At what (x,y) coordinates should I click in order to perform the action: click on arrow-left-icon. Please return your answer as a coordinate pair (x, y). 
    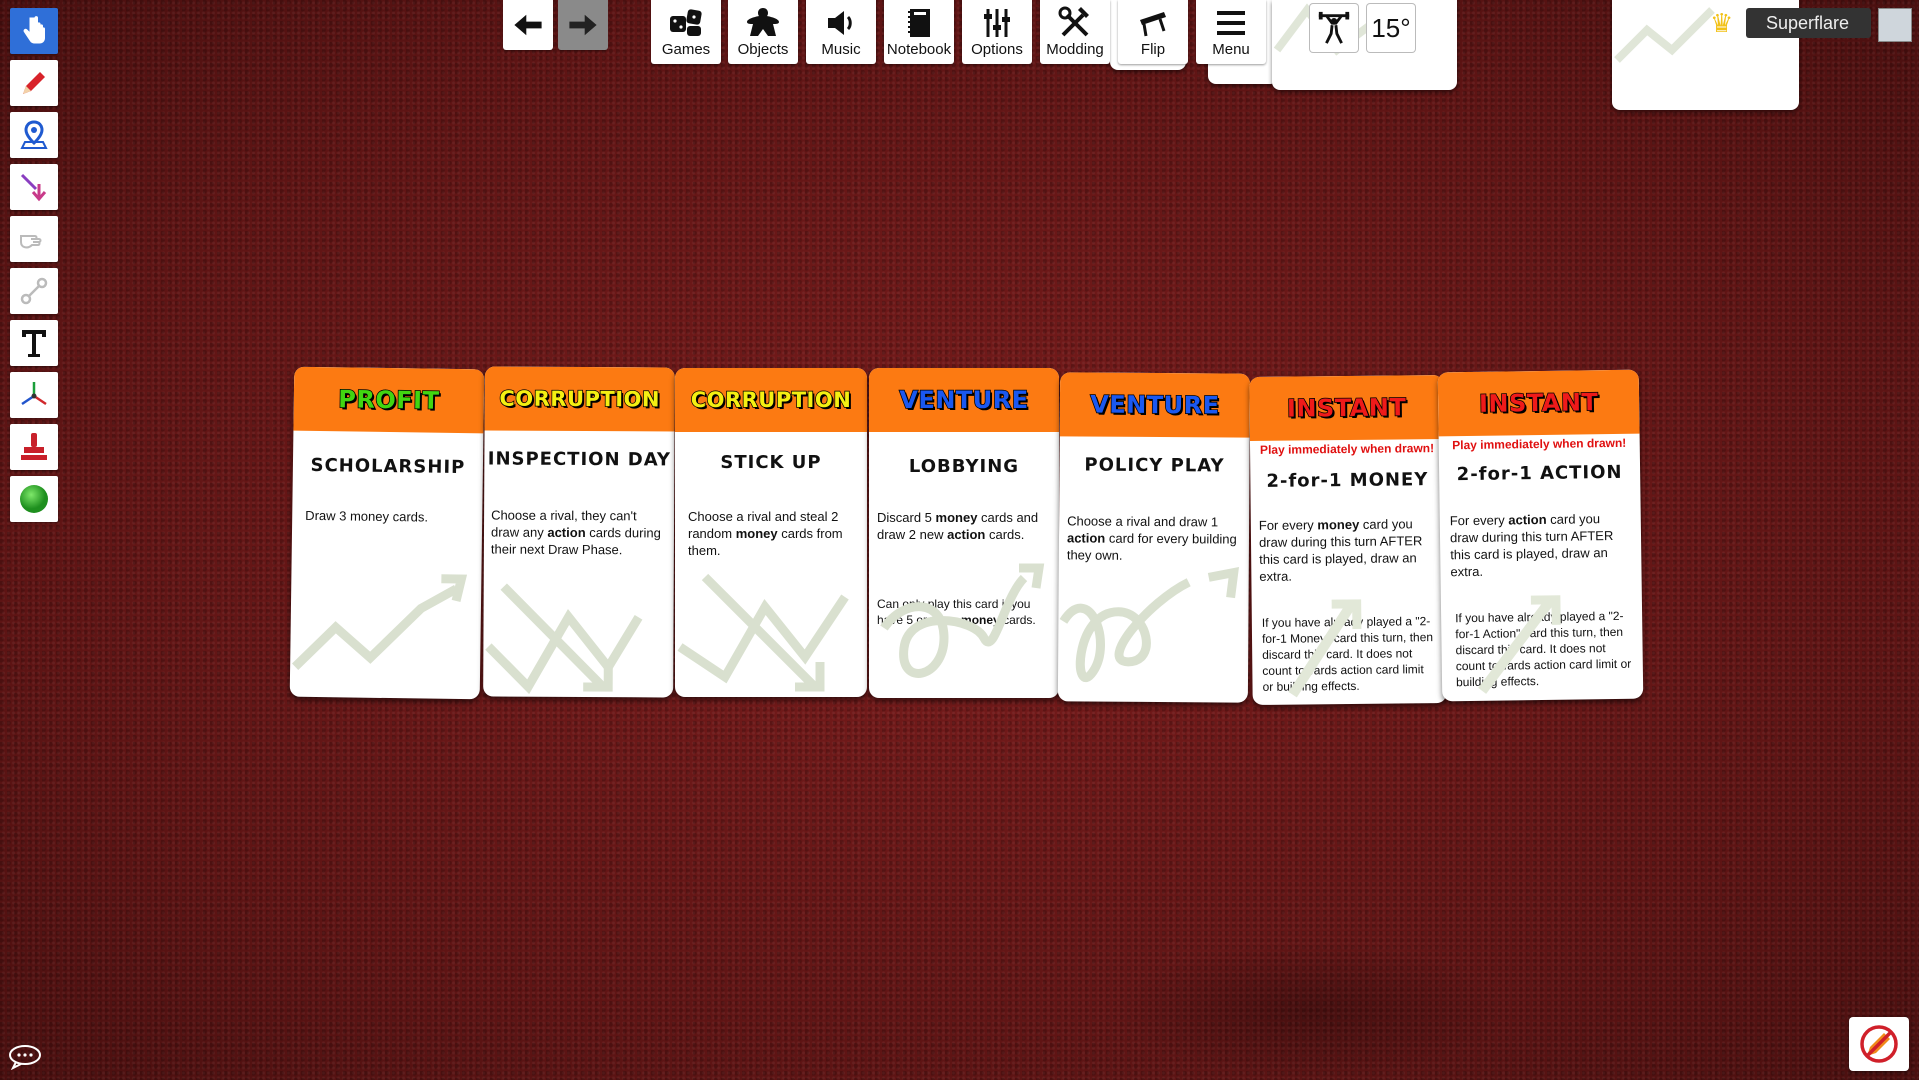
    Looking at the image, I should click on (528, 25).